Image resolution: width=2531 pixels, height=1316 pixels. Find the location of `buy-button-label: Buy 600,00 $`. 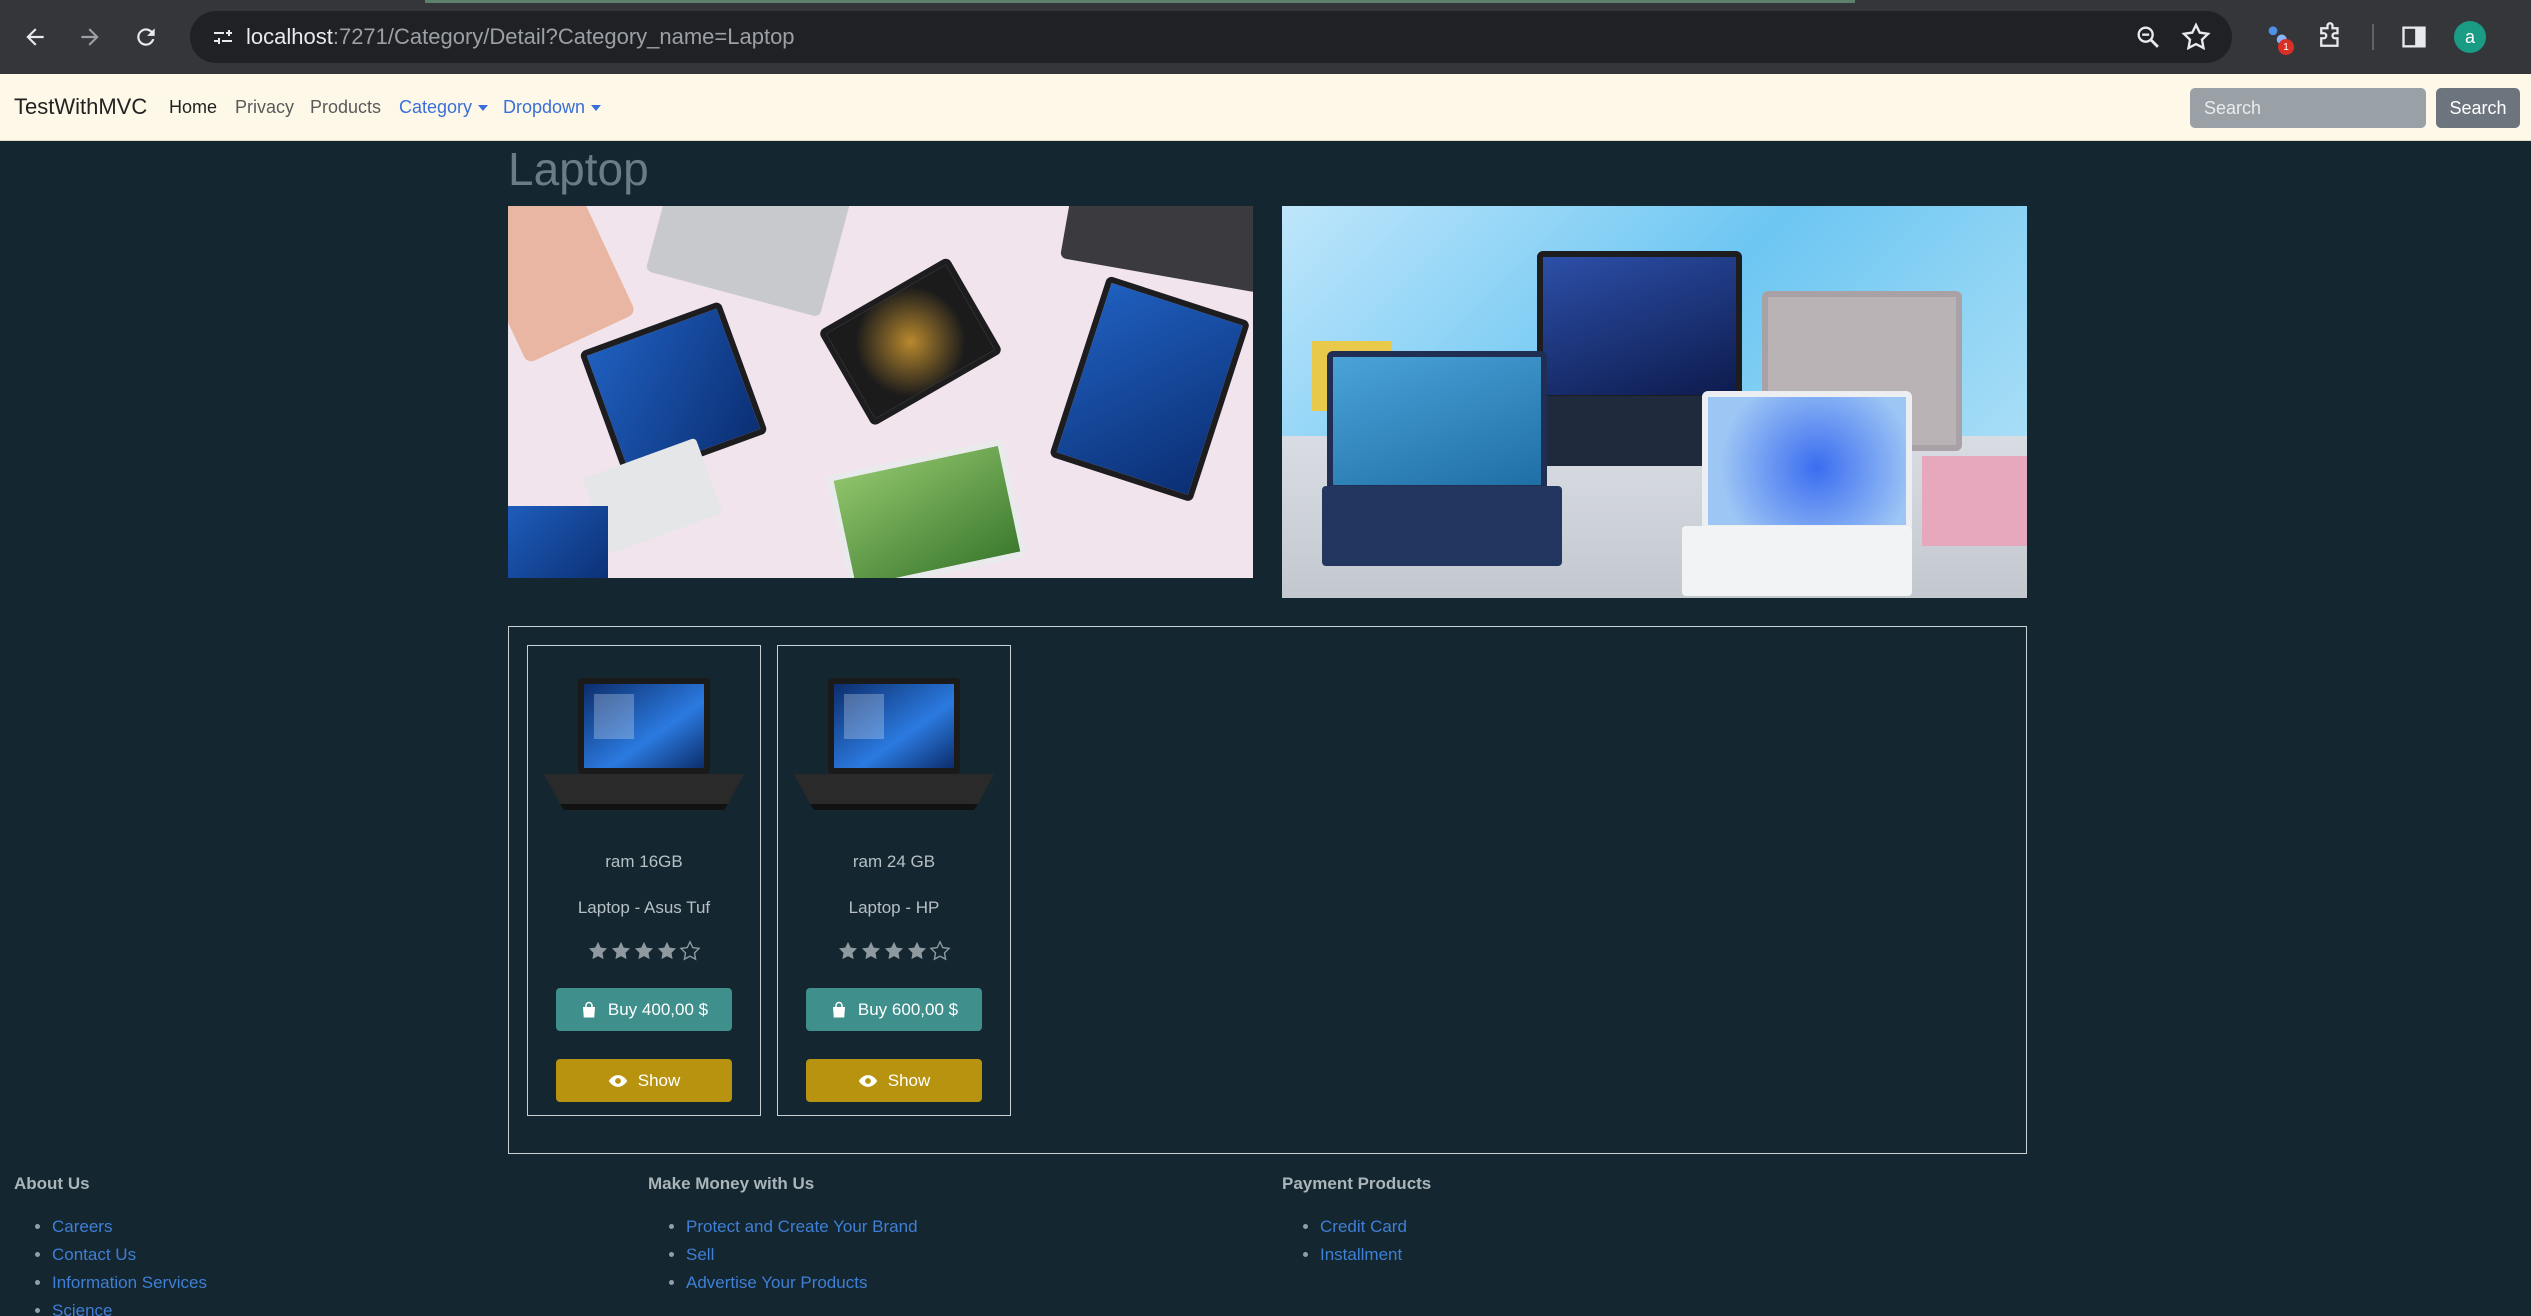

buy-button-label: Buy 600,00 $ is located at coordinates (908, 1009).